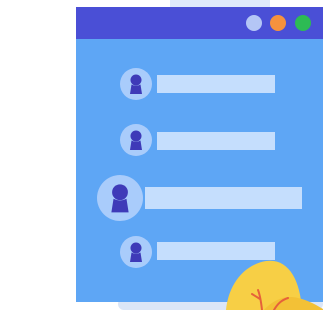 Image resolution: width=323 pixels, height=310 pixels. I want to click on window-dot-light, so click(254, 23).